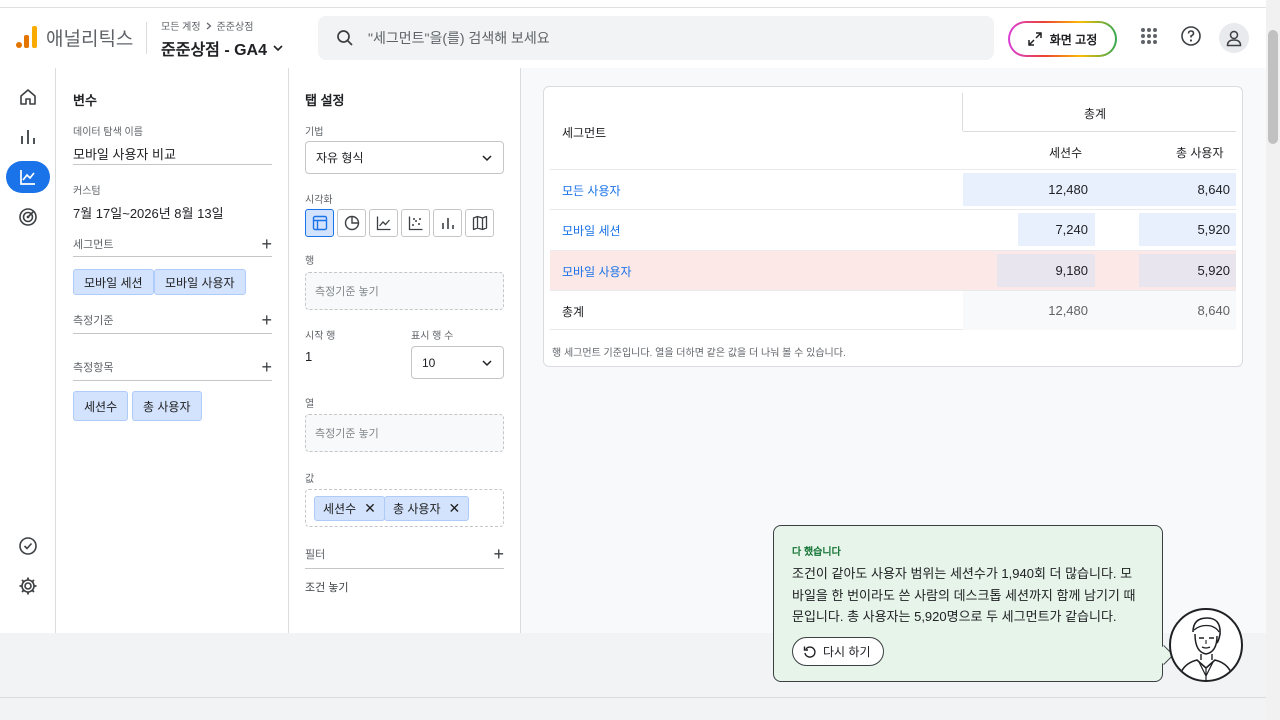 The image size is (1280, 720). What do you see at coordinates (124, 153) in the screenshot?
I see `exploration-name-input: 모바일 사용자 비교` at bounding box center [124, 153].